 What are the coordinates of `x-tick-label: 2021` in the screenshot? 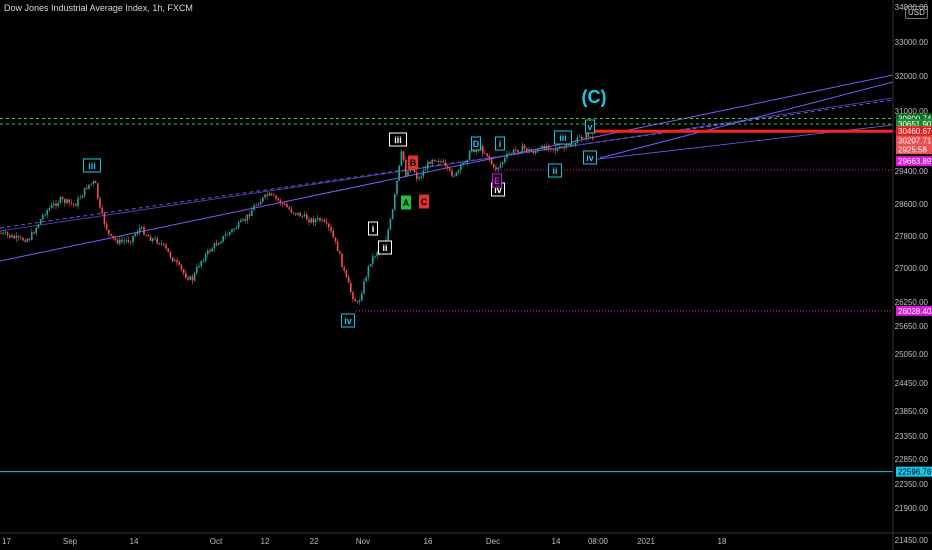 It's located at (646, 541).